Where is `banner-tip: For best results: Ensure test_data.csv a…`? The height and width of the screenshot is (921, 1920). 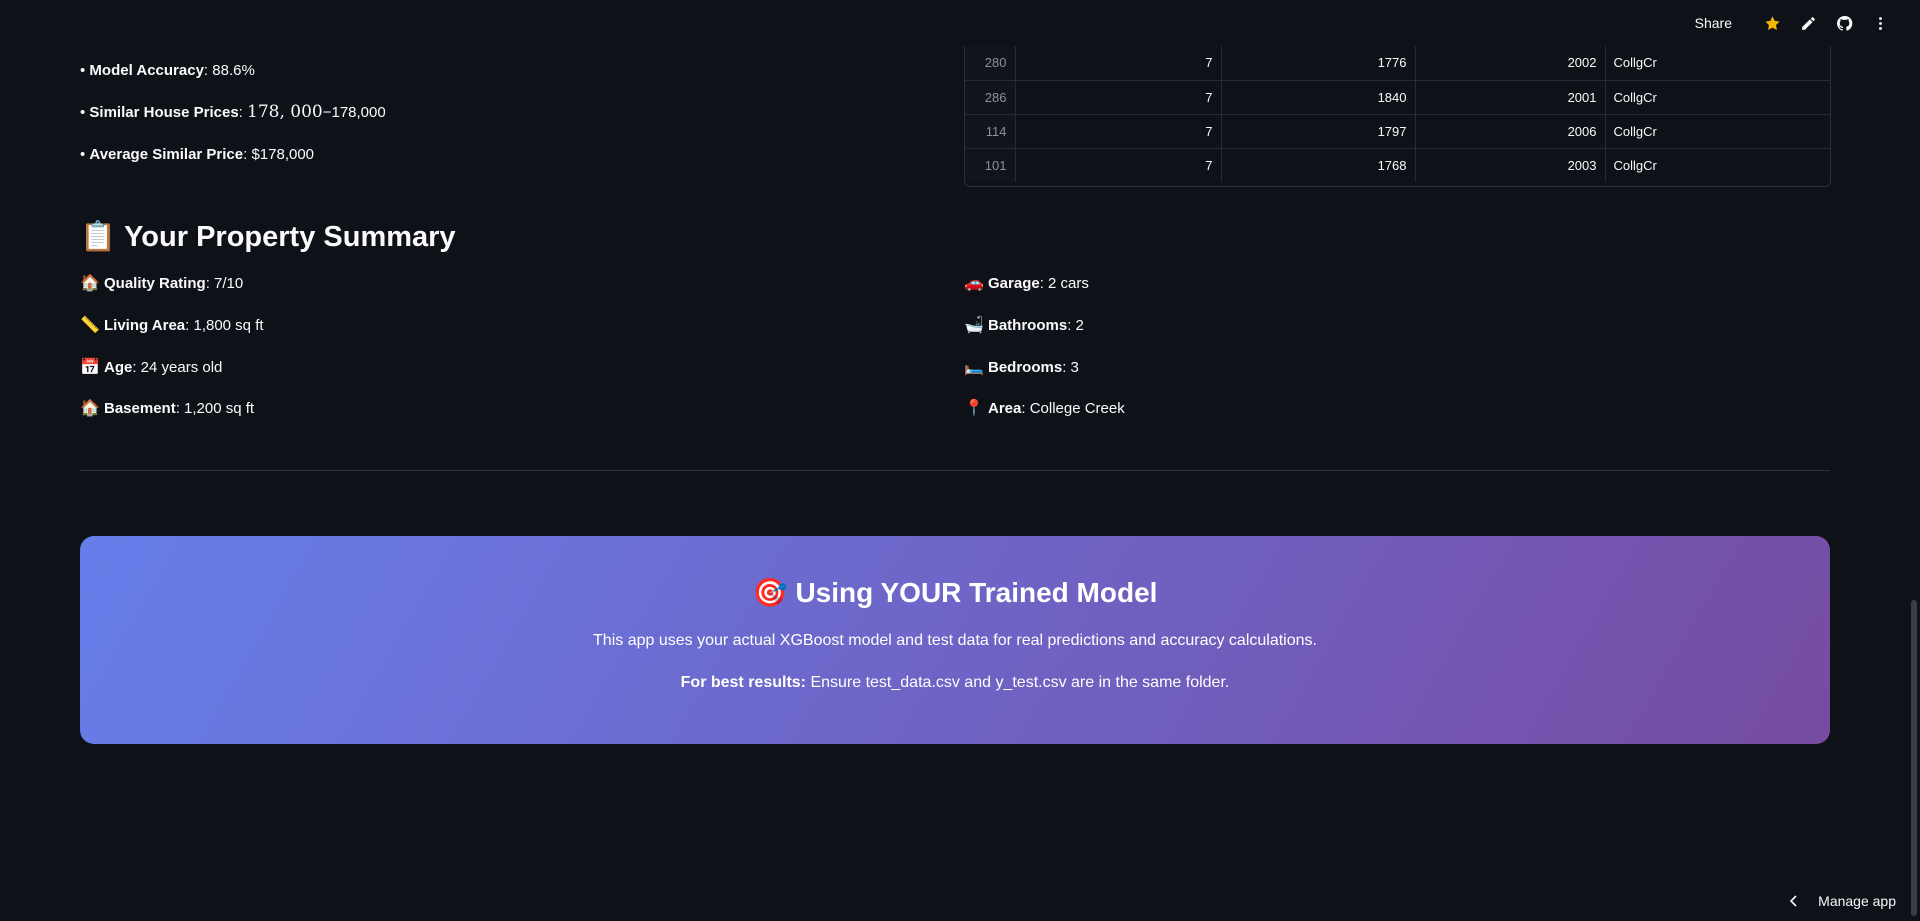 banner-tip: For best results: Ensure test_data.csv a… is located at coordinates (955, 683).